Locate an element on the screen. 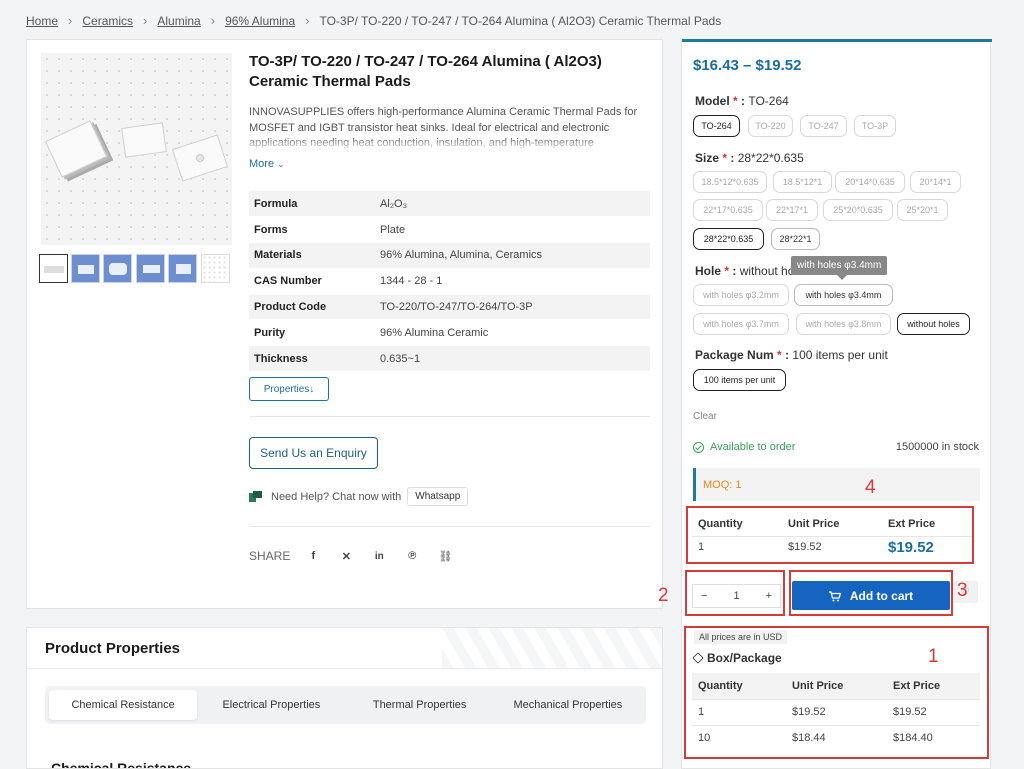  whatsapp-button: Whatsapp is located at coordinates (438, 496).